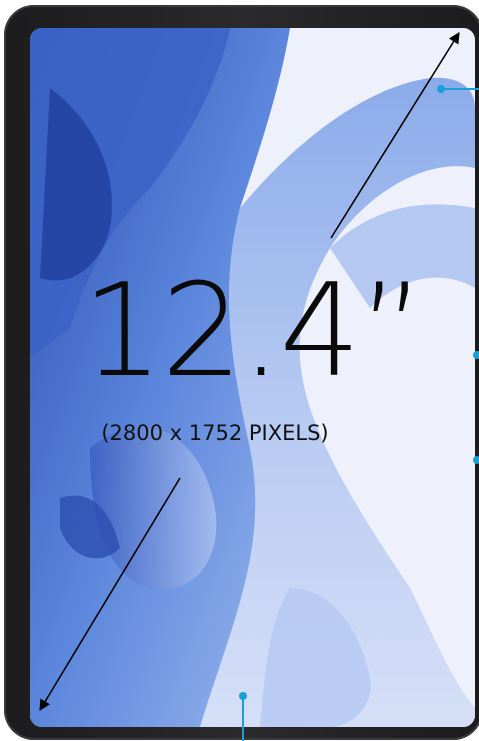  I want to click on resolution-label: (2800 x 1752 PIXELS), so click(215, 433).